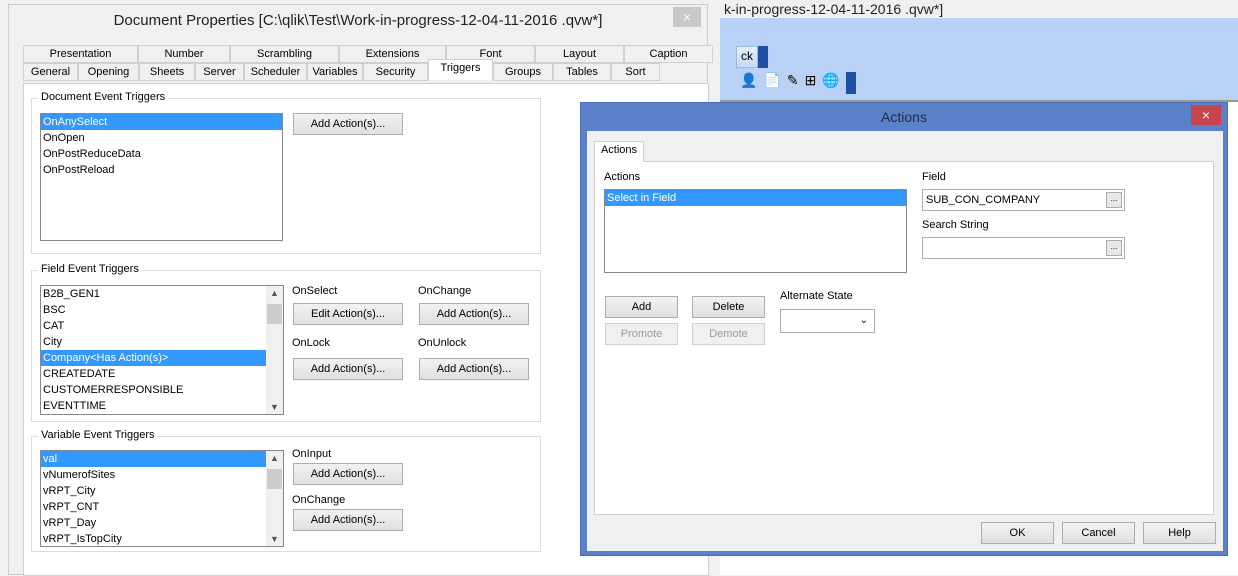 The height and width of the screenshot is (576, 1238). What do you see at coordinates (983, 200) in the screenshot?
I see `field-value: SUB_CON_COMPANY` at bounding box center [983, 200].